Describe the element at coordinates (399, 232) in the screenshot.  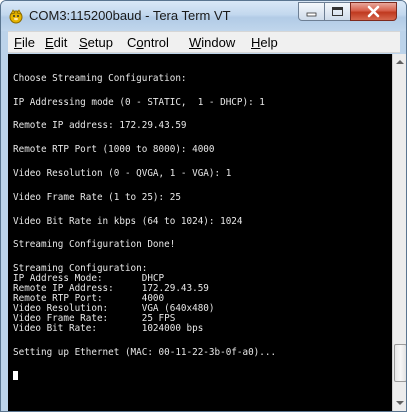
I see `vertical-scrollbar` at that location.